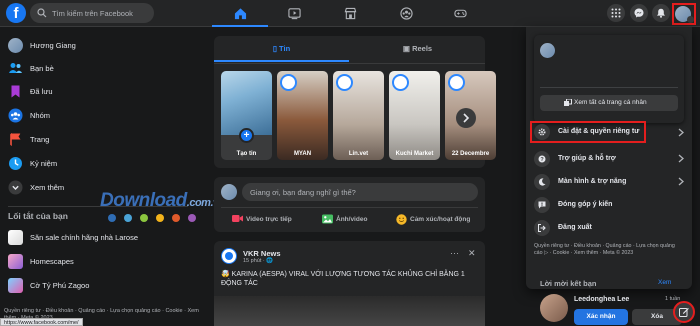 The width and height of the screenshot is (700, 326). Describe the element at coordinates (258, 261) in the screenshot. I see `post-timestamp: 15 phút · 🌐` at that location.